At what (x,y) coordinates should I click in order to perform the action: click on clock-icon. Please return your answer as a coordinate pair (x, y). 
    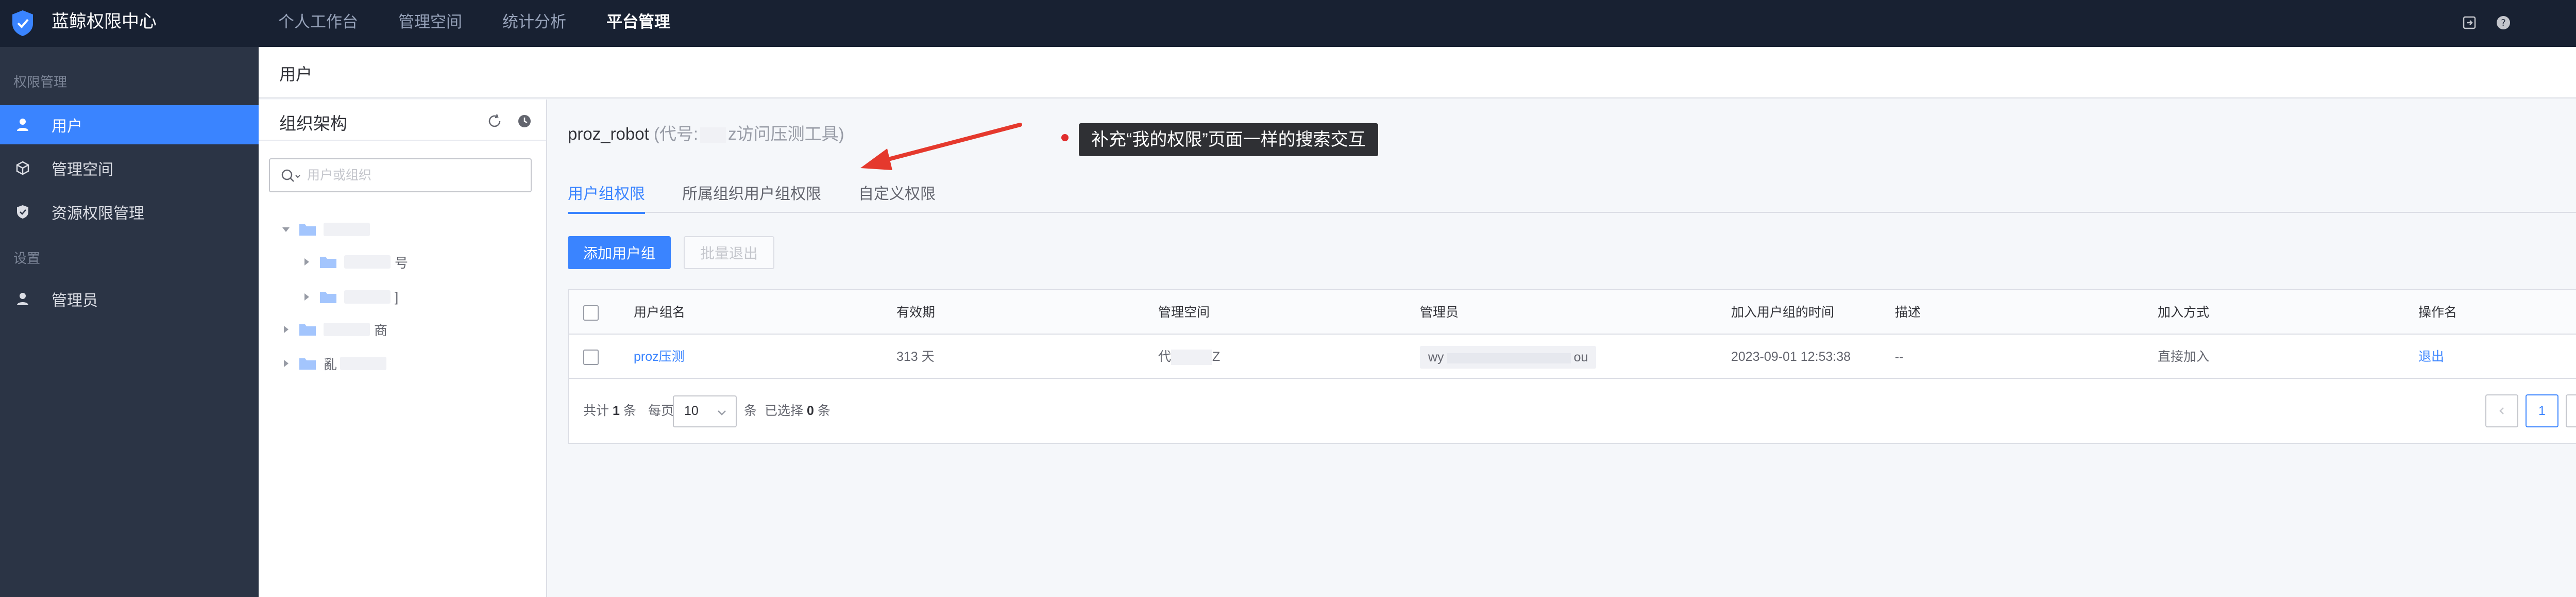
    Looking at the image, I should click on (524, 121).